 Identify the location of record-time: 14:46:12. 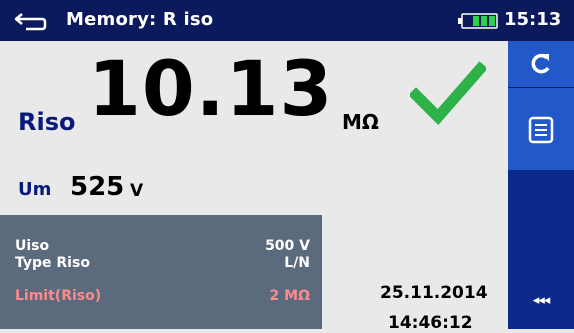
(430, 323).